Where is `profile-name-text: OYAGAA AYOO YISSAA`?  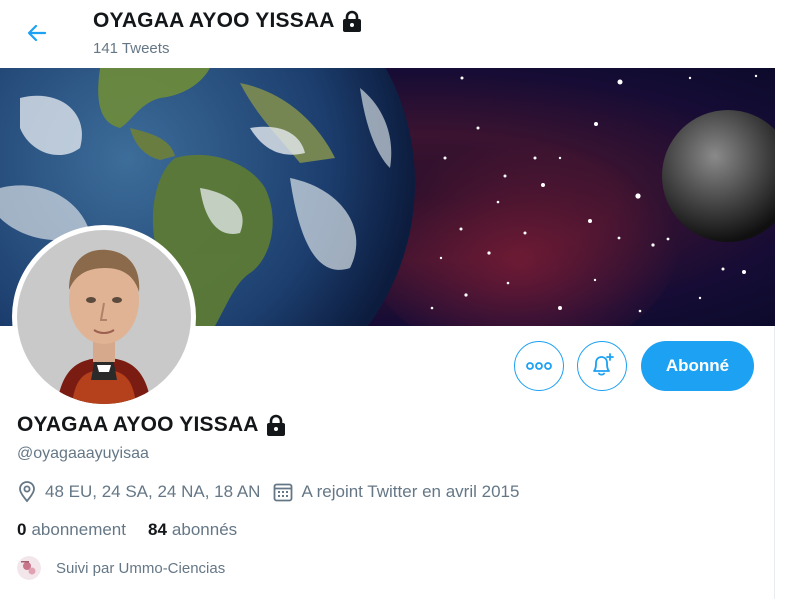 profile-name-text: OYAGAA AYOO YISSAA is located at coordinates (138, 424).